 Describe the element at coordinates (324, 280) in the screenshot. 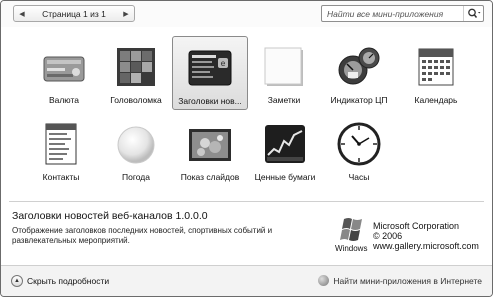

I see `globe-icon` at that location.